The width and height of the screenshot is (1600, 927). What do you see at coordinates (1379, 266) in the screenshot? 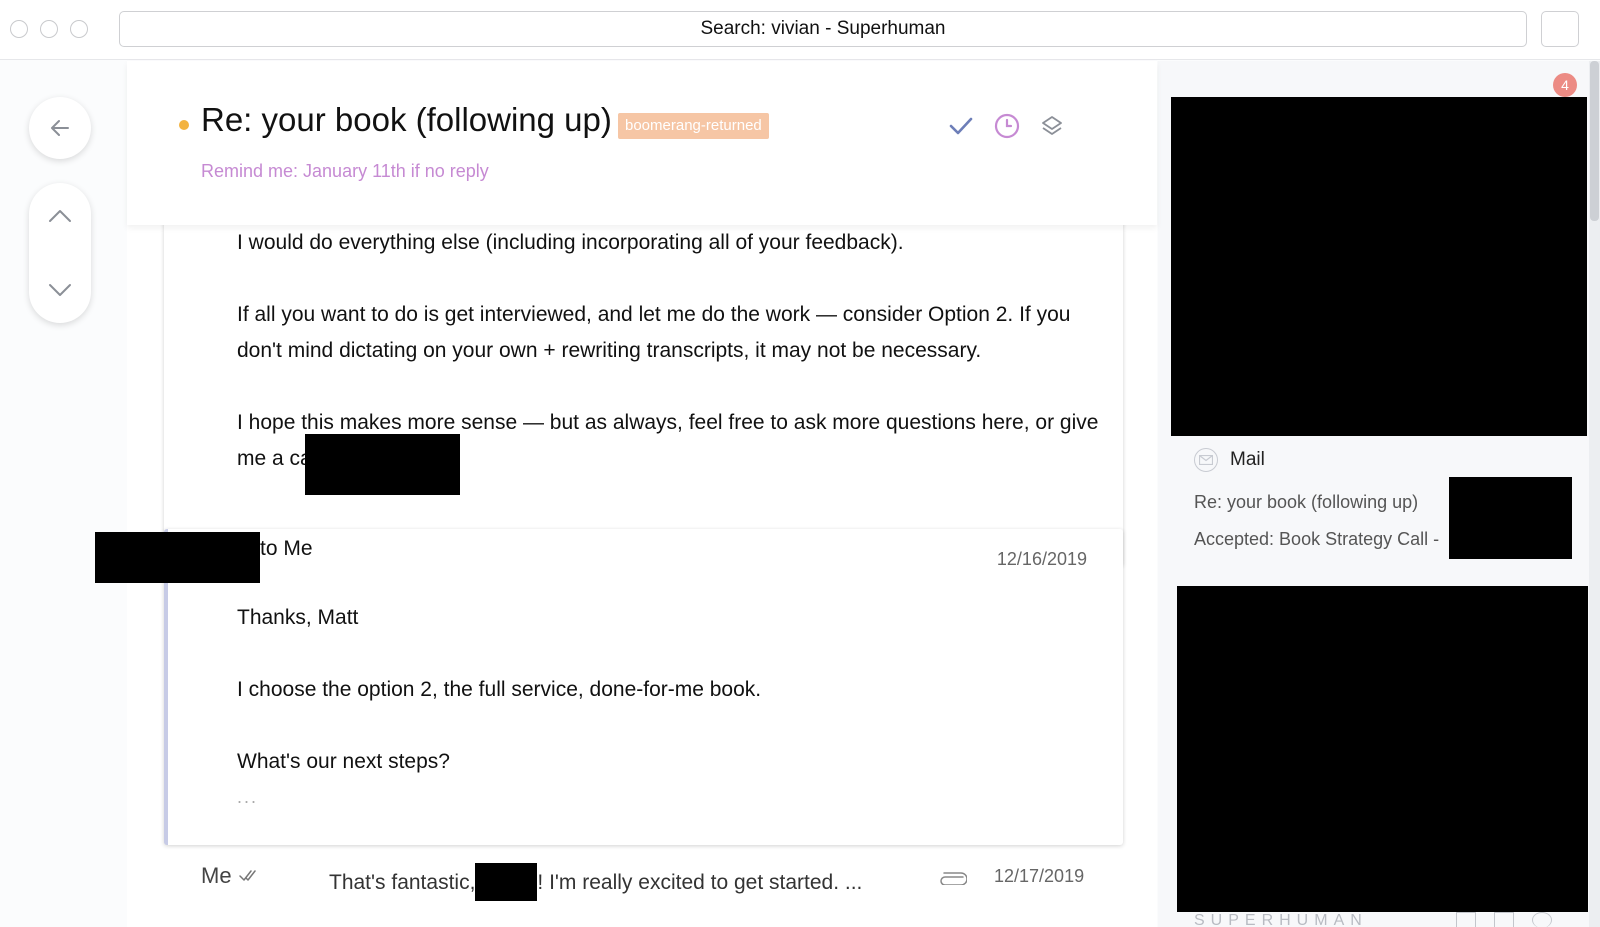
I see `redacted-profile` at bounding box center [1379, 266].